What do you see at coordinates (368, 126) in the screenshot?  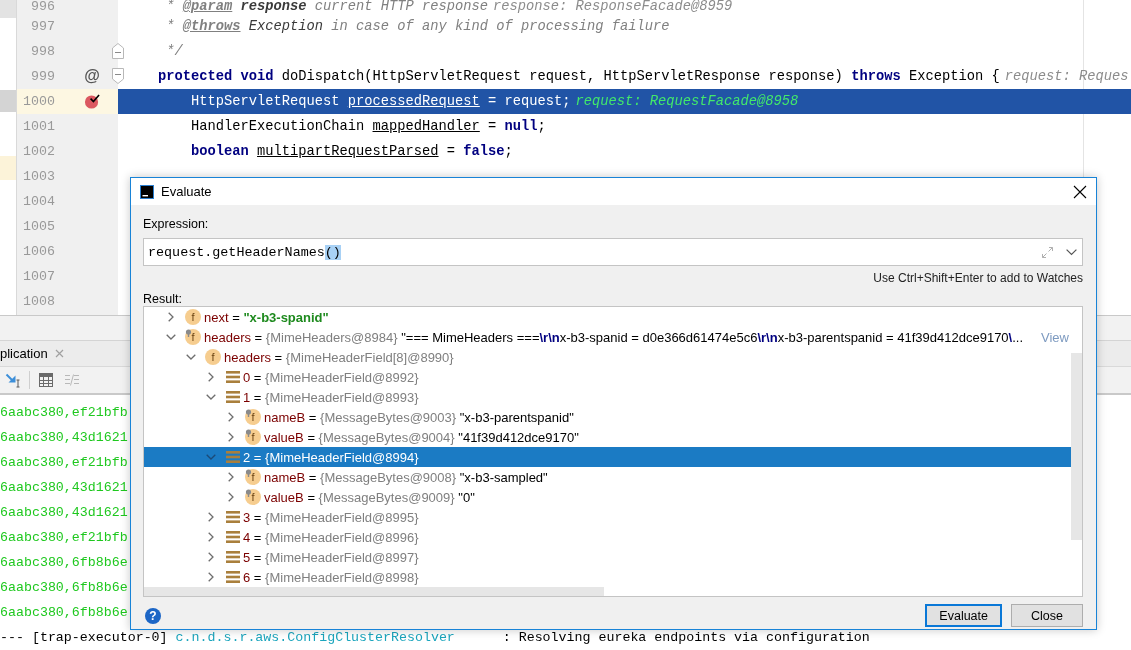 I see `code-line: HandlerExecutionChain mappedHandler = null;` at bounding box center [368, 126].